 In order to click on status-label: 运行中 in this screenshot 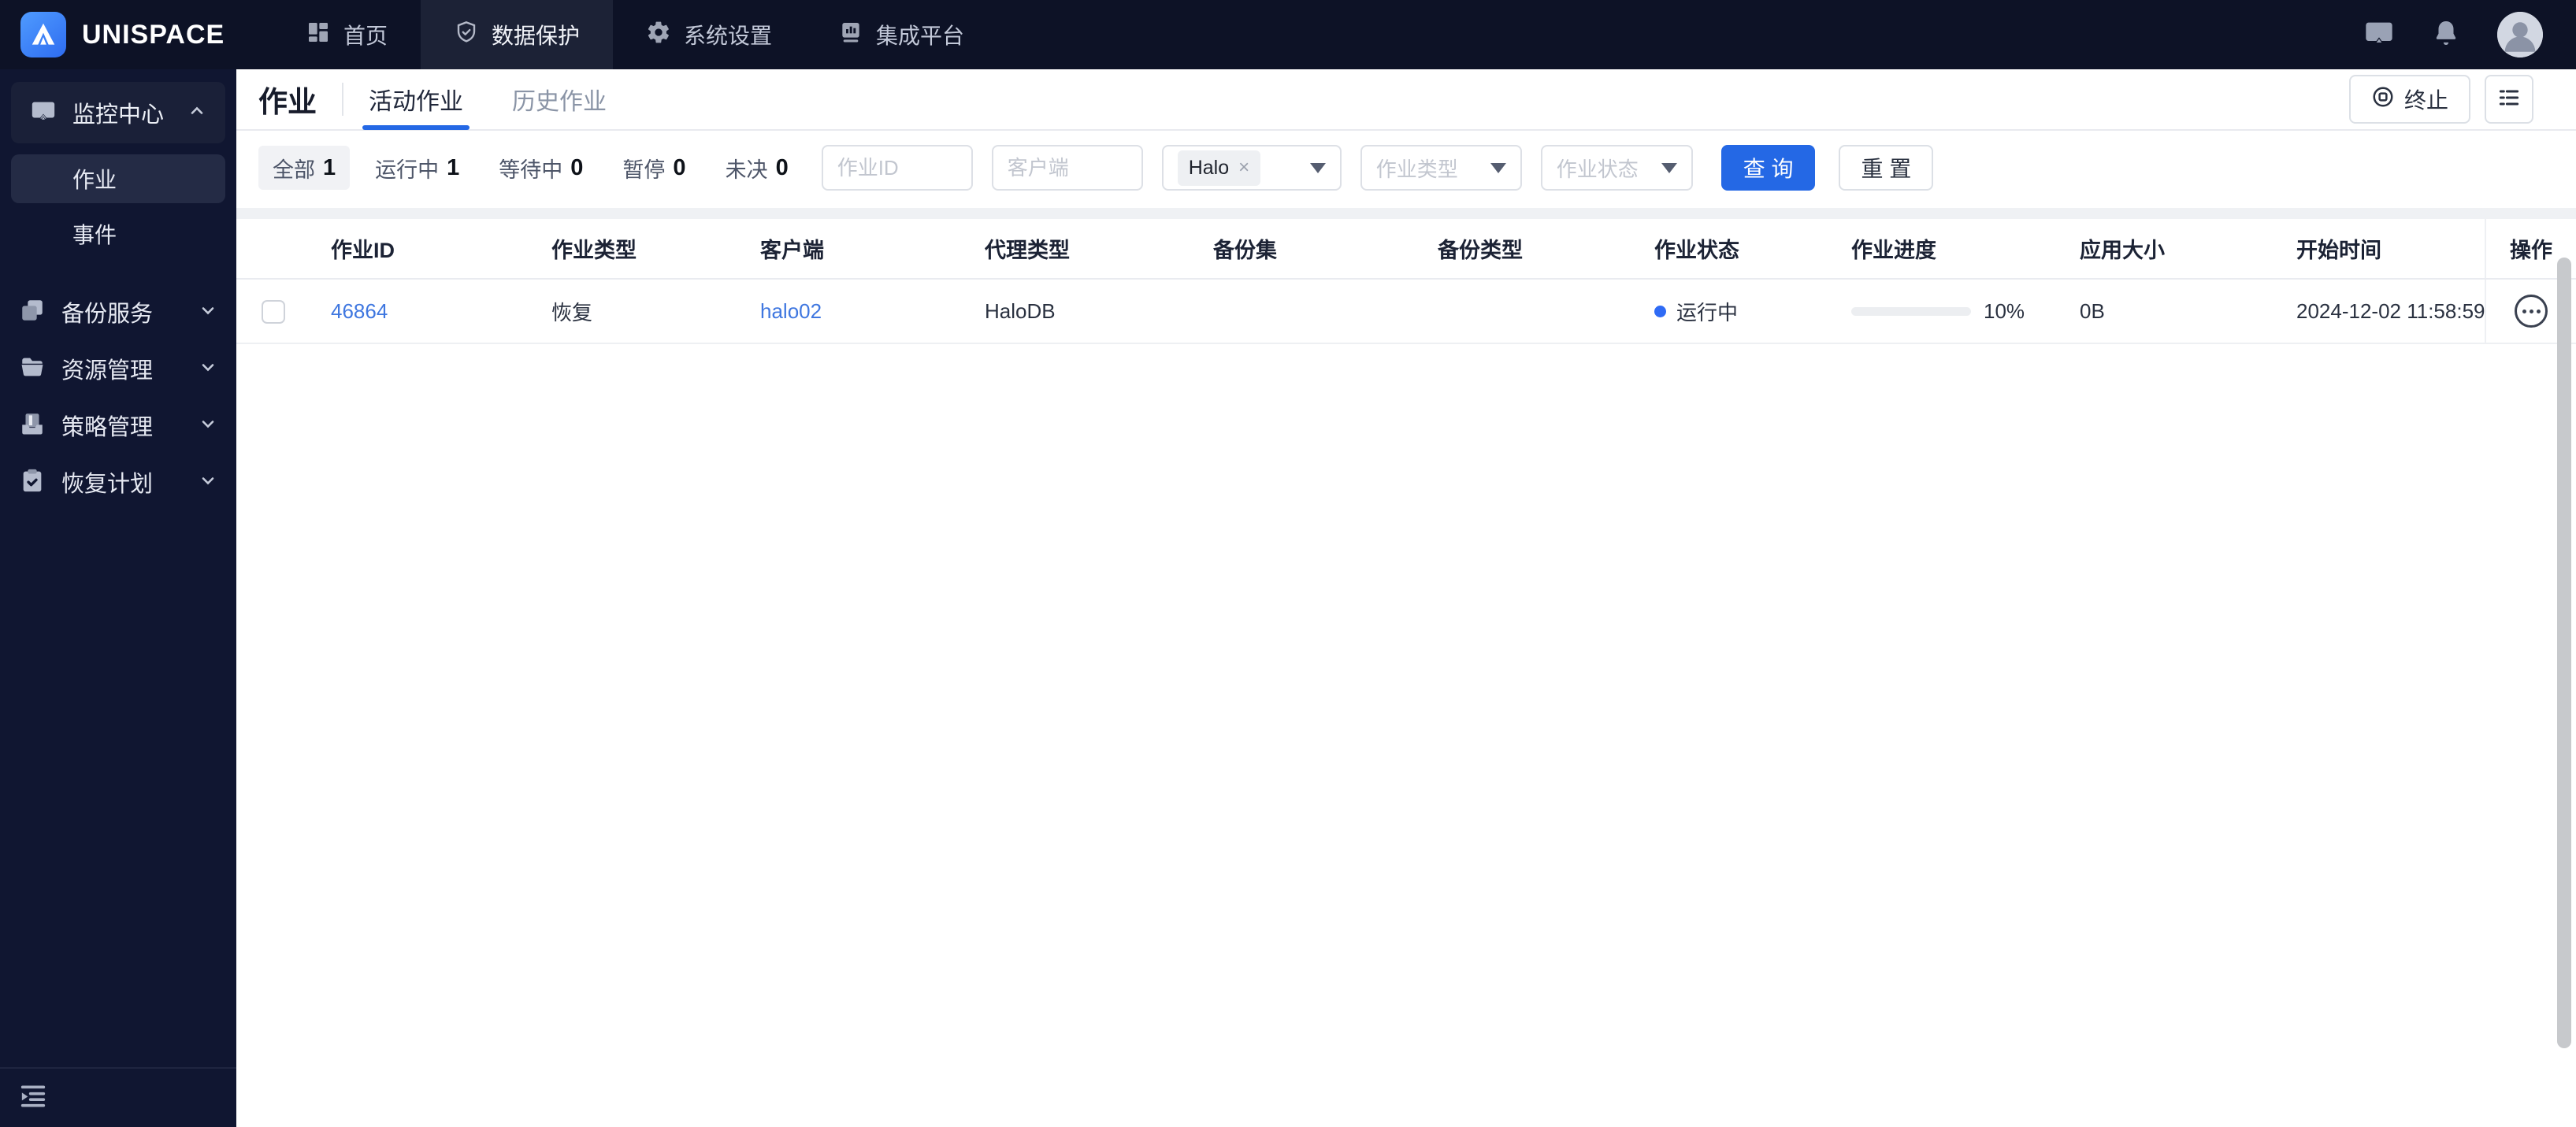, I will do `click(1707, 312)`.